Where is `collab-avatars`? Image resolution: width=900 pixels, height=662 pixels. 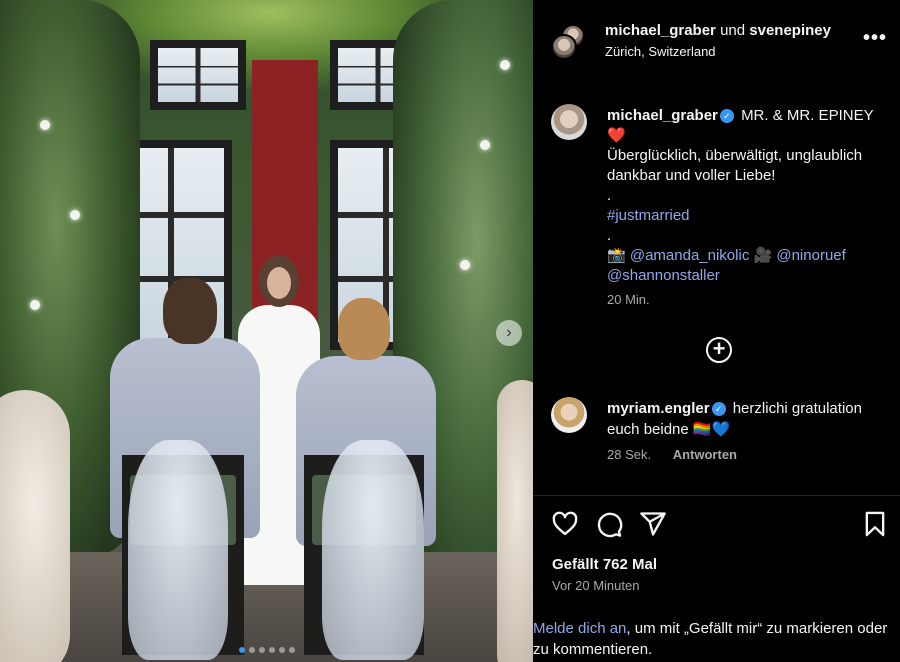
collab-avatars is located at coordinates (568, 42).